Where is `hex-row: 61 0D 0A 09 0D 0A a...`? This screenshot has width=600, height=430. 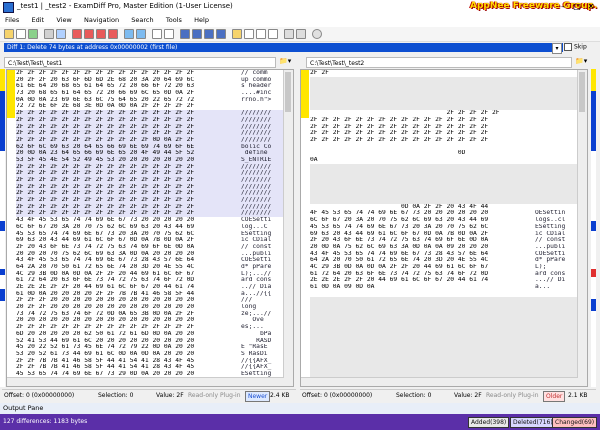
hex-row: 61 0D 0A 09 0D 0A a... is located at coordinates (443, 287).